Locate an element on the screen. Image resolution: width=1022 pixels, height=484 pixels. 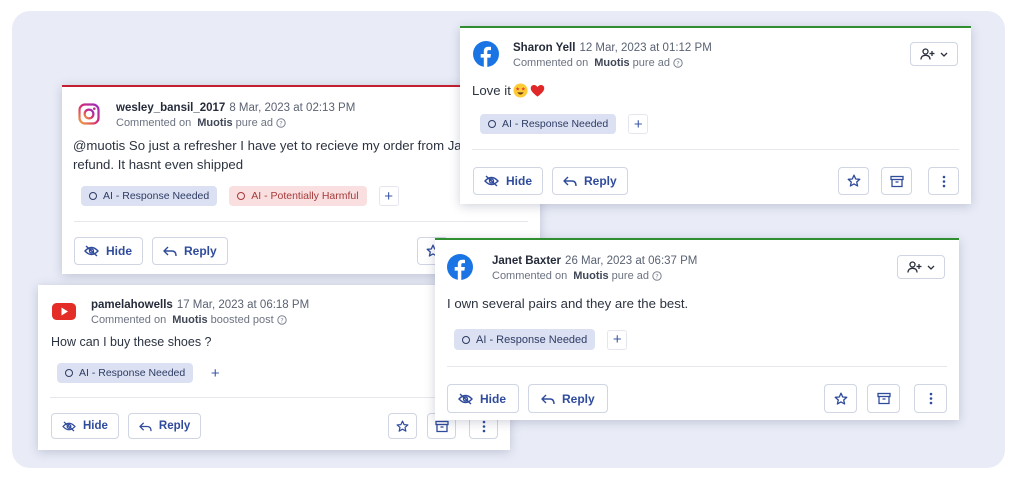
comment-source: Commented on Muotis boosted post? is located at coordinates (200, 320).